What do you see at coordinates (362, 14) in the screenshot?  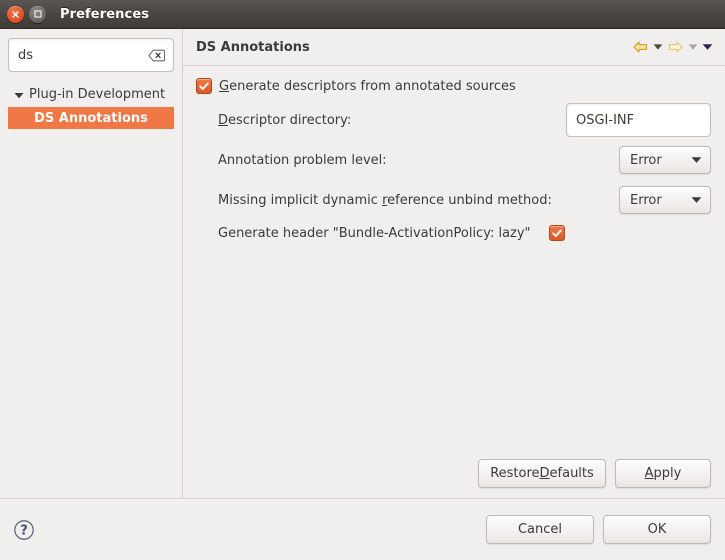 I see `title-bar: Preferences` at bounding box center [362, 14].